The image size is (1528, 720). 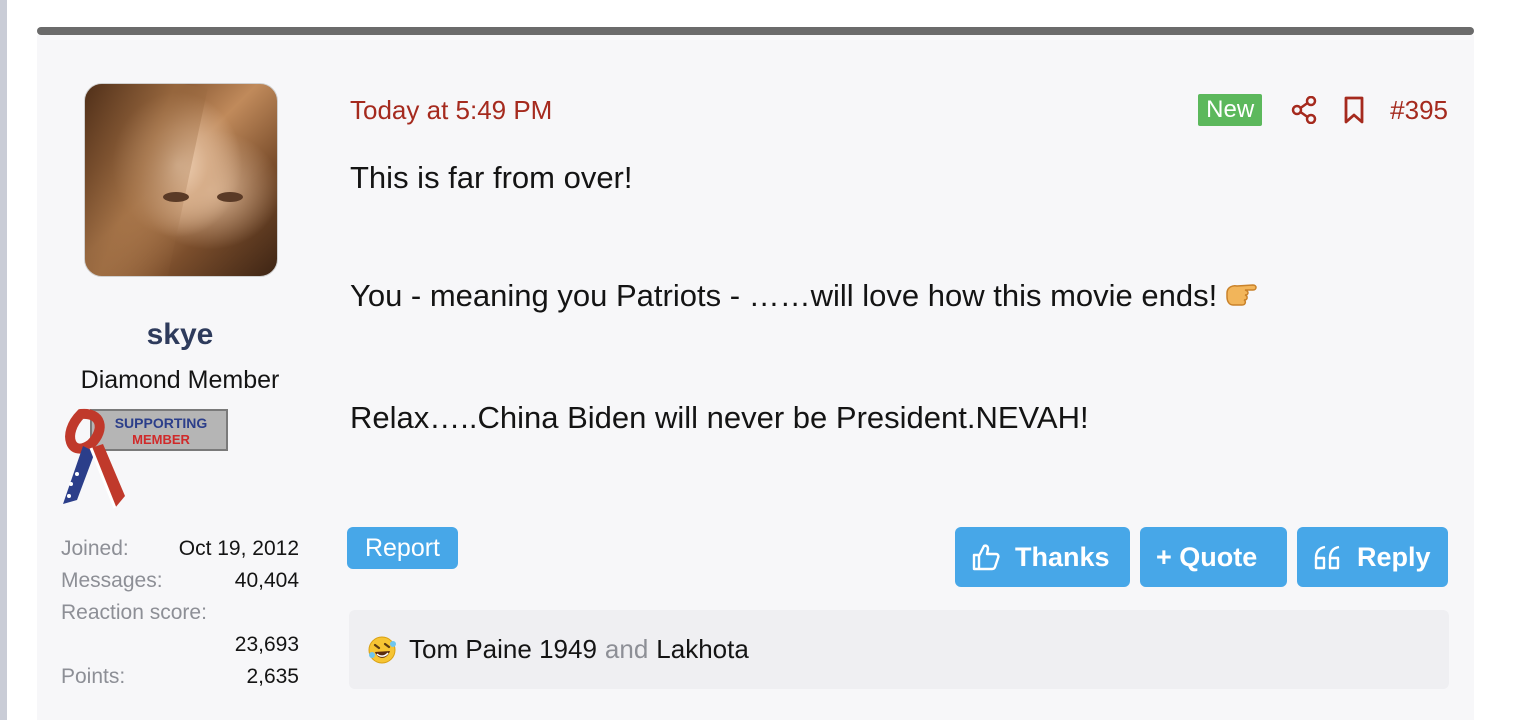 I want to click on stat-label: Messages:, so click(x=112, y=580).